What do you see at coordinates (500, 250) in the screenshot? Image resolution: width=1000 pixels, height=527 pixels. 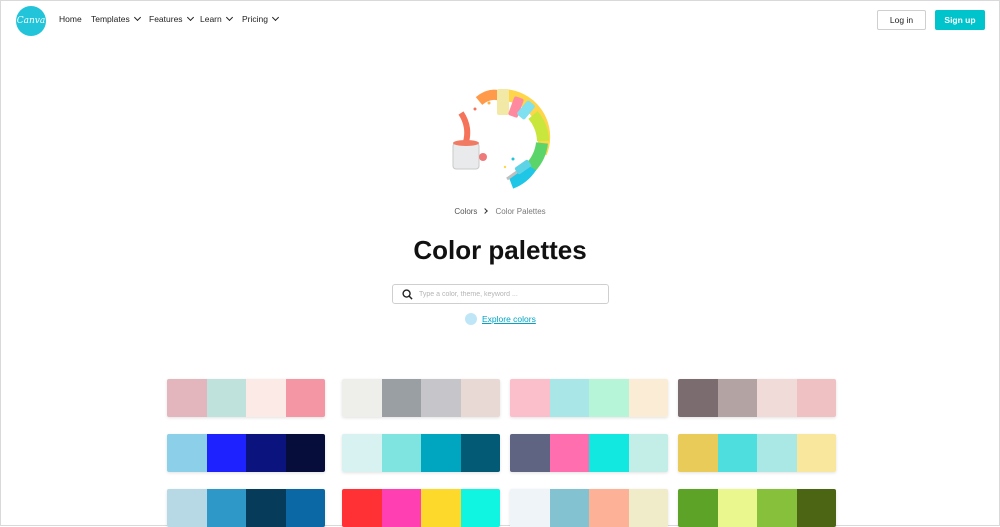 I see `page-title: Color palettes` at bounding box center [500, 250].